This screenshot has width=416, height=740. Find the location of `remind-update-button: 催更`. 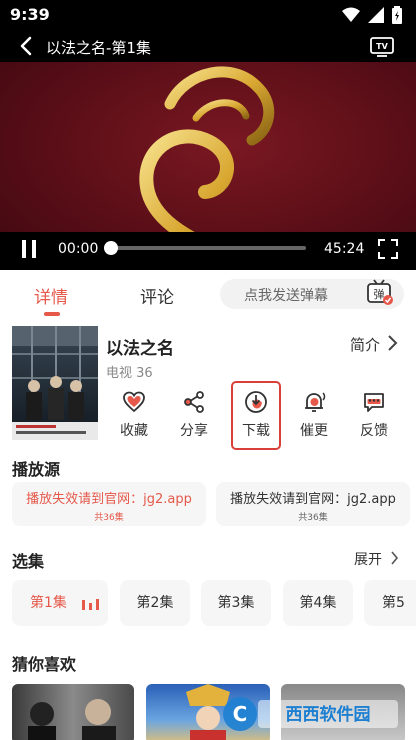

remind-update-button: 催更 is located at coordinates (314, 415).